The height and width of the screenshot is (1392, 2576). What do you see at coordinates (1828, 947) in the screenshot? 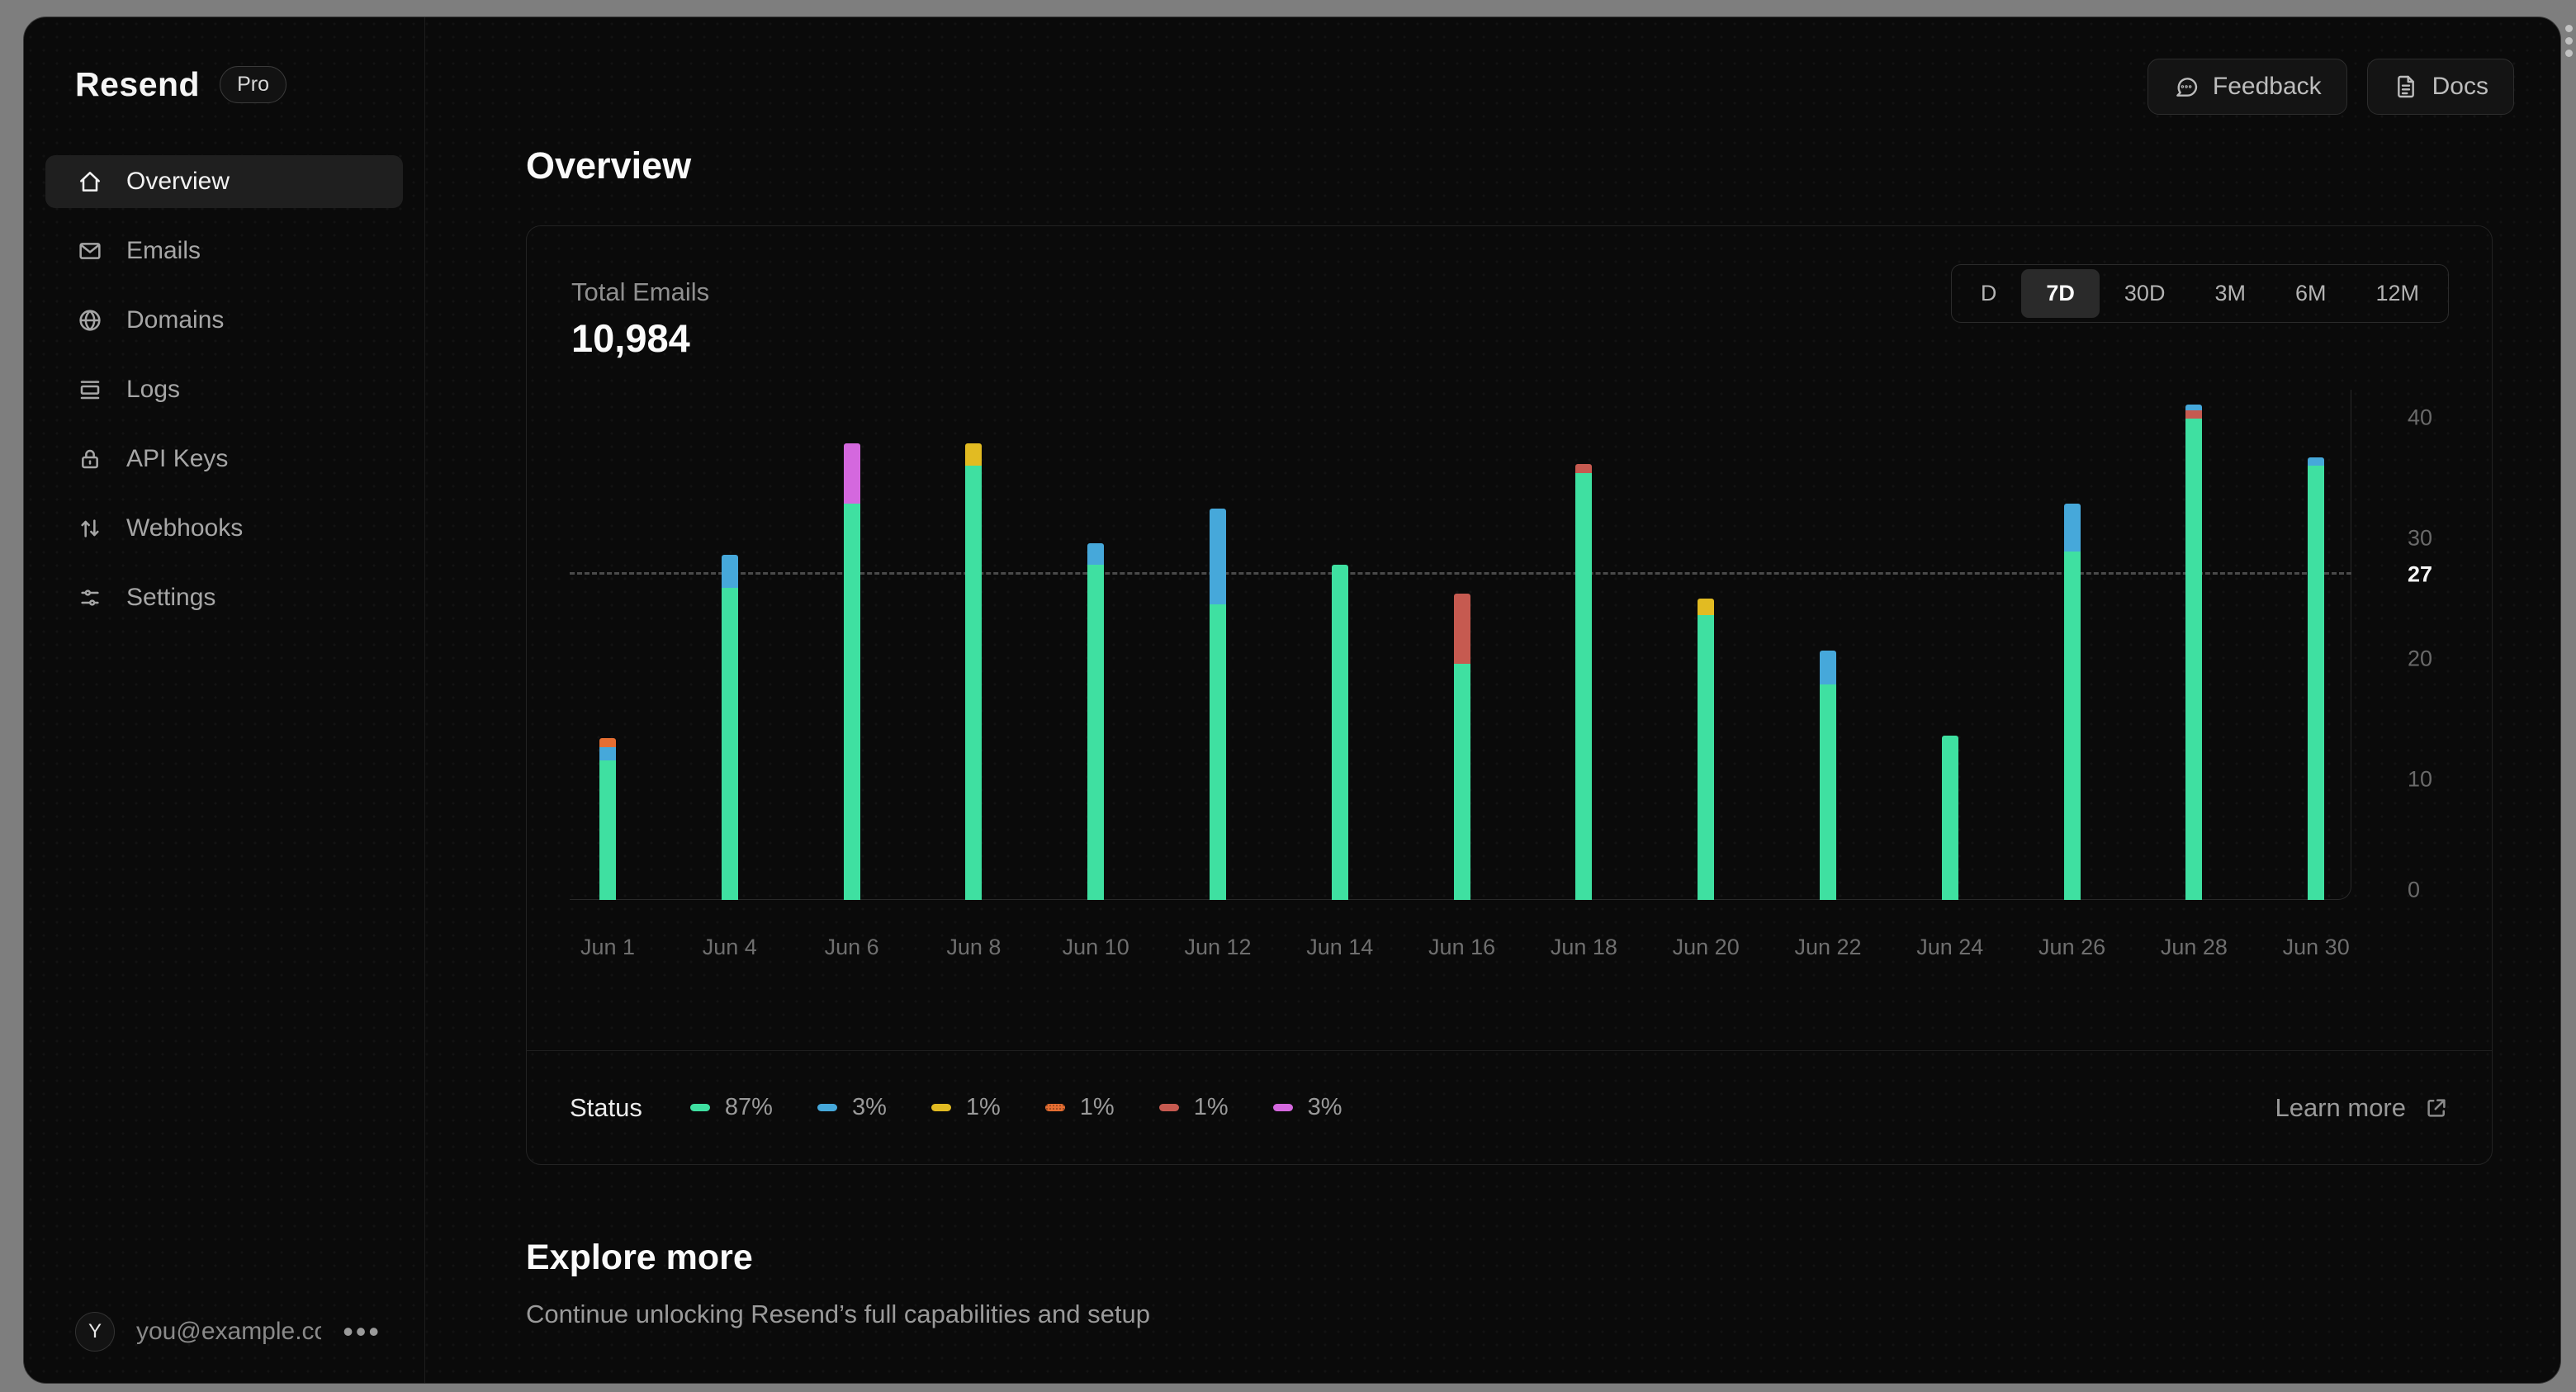
I see `x-axis-label: Jun 22` at bounding box center [1828, 947].